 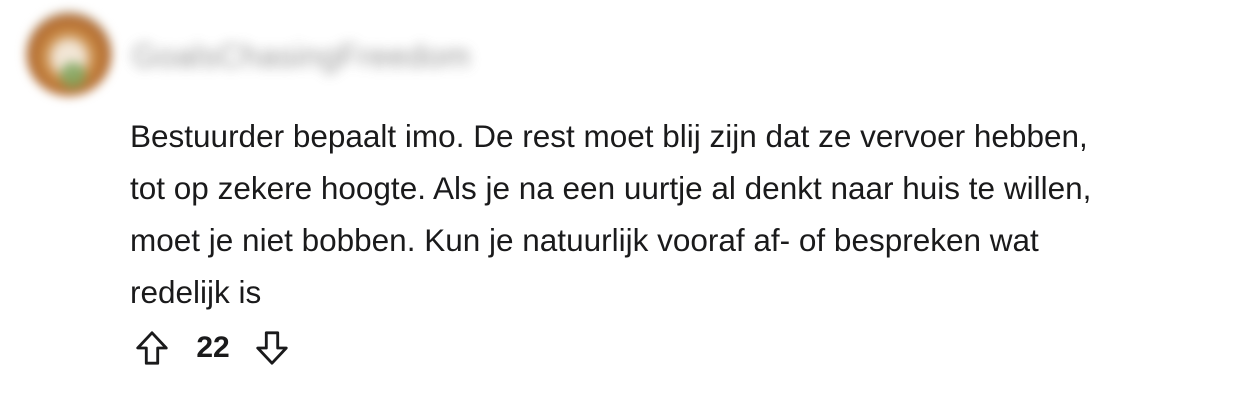 I want to click on arrow-down-icon, so click(x=272, y=348).